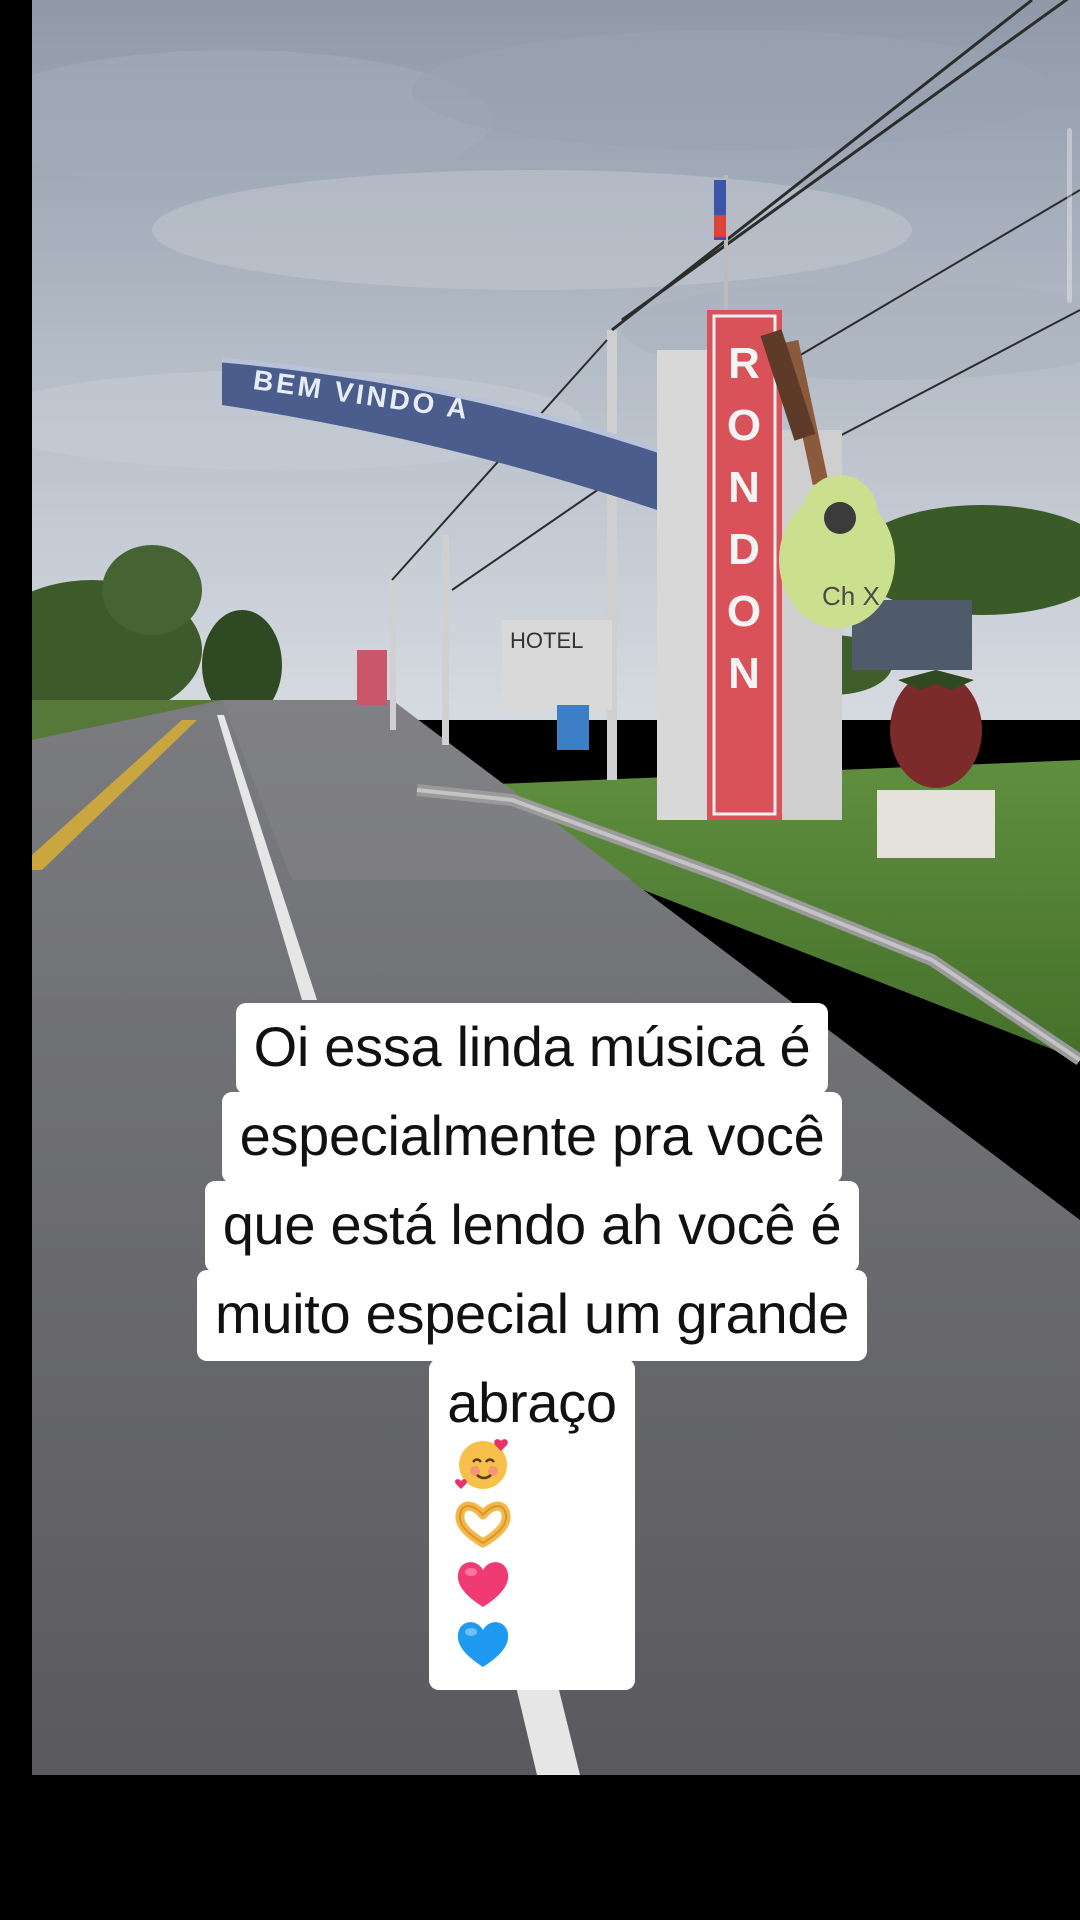 The height and width of the screenshot is (1920, 1080). Describe the element at coordinates (532, 1402) in the screenshot. I see `caption-line-5-text: abraço` at that location.